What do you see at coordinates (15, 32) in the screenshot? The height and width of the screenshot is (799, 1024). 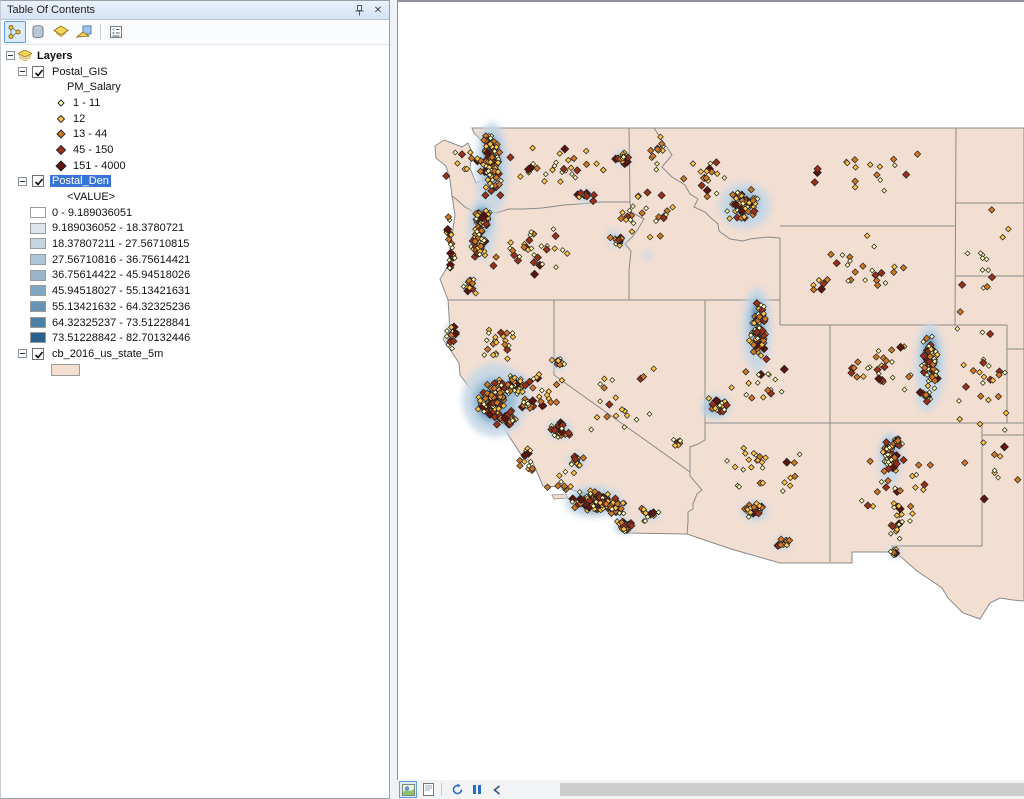 I see `list-by-drawing-order-button` at bounding box center [15, 32].